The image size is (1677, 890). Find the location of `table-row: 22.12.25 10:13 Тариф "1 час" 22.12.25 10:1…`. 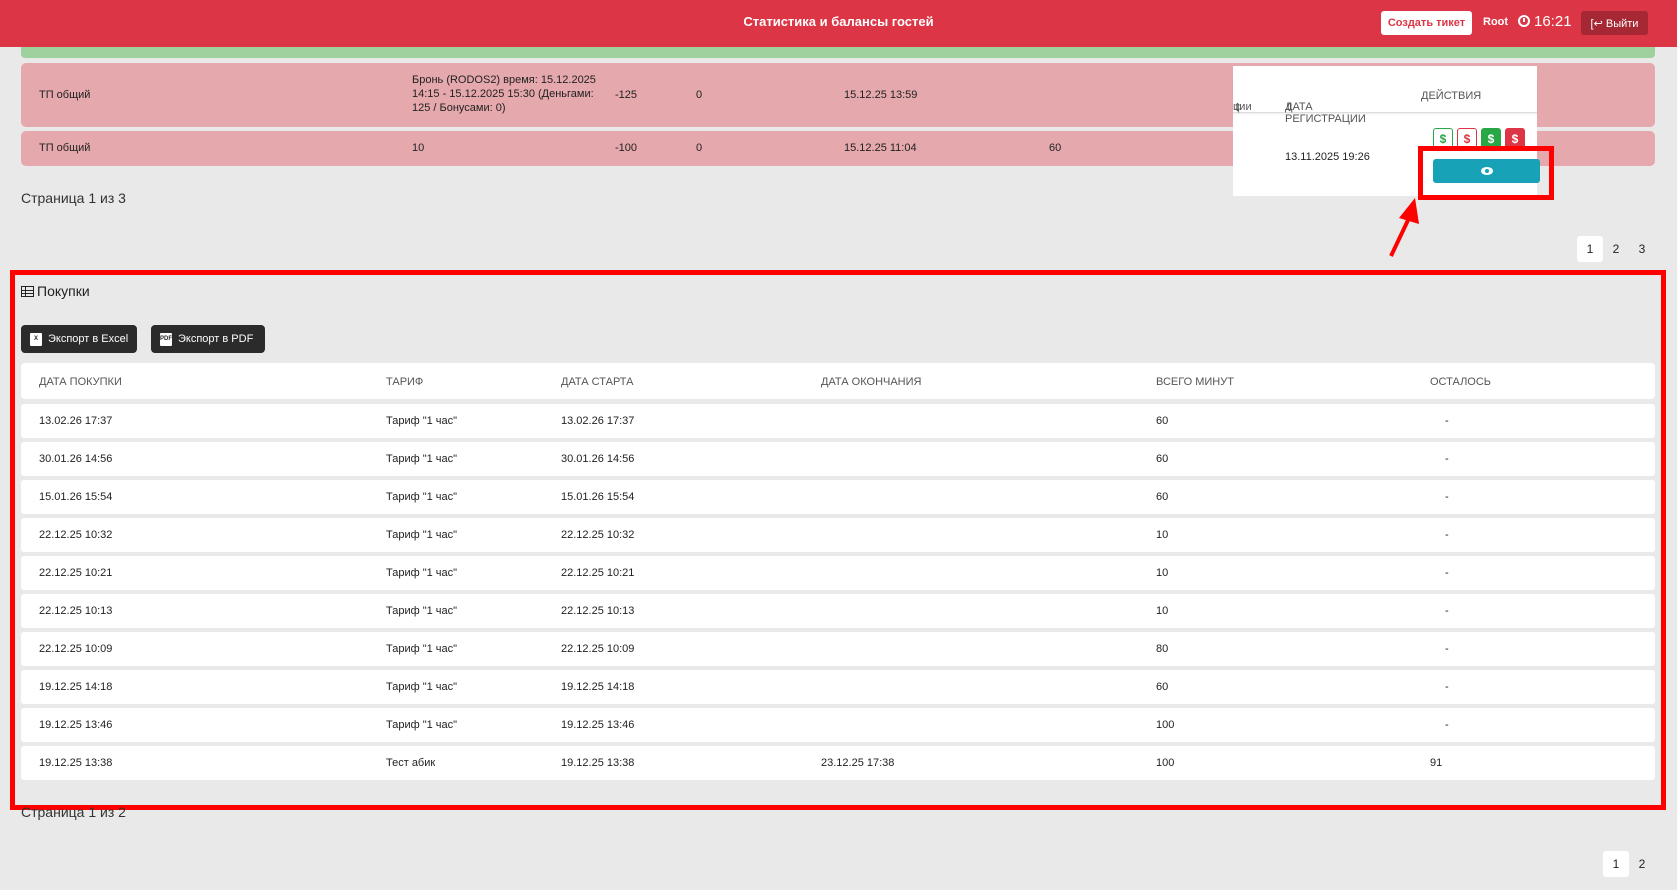

table-row: 22.12.25 10:13 Тариф "1 час" 22.12.25 10:1… is located at coordinates (838, 611).